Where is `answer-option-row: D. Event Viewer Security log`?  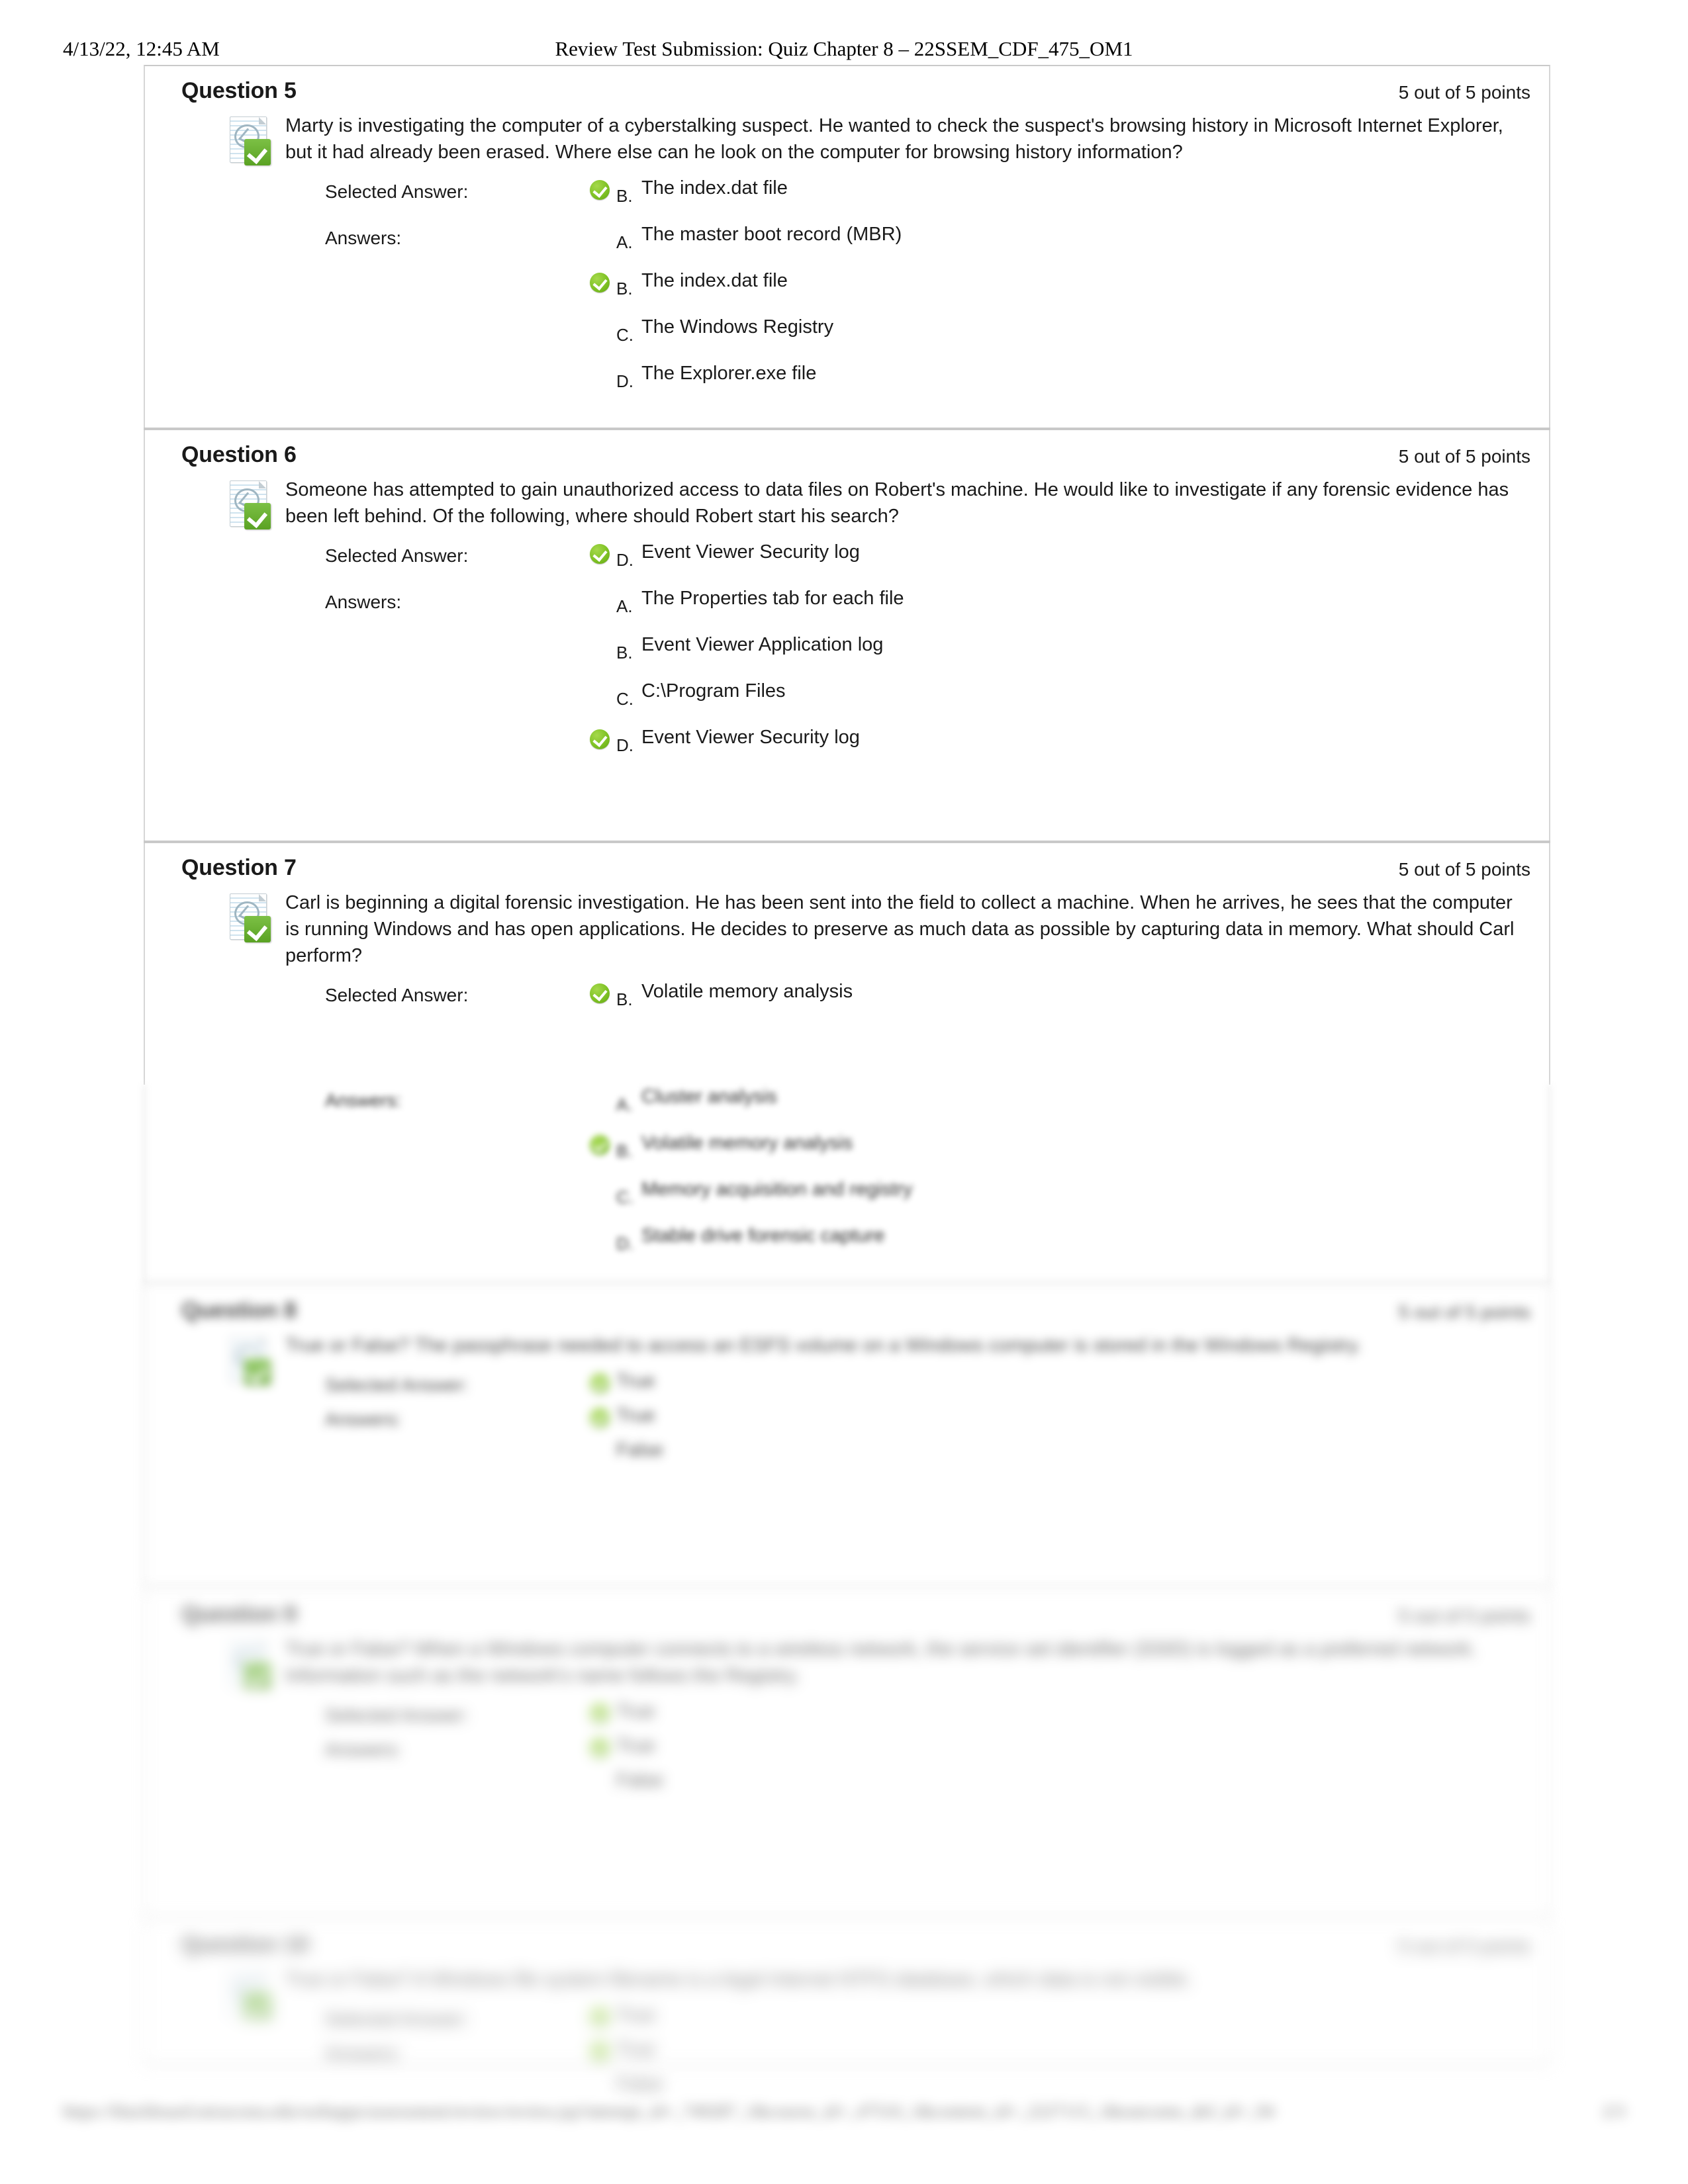
answer-option-row: D. Event Viewer Security log is located at coordinates (847, 748).